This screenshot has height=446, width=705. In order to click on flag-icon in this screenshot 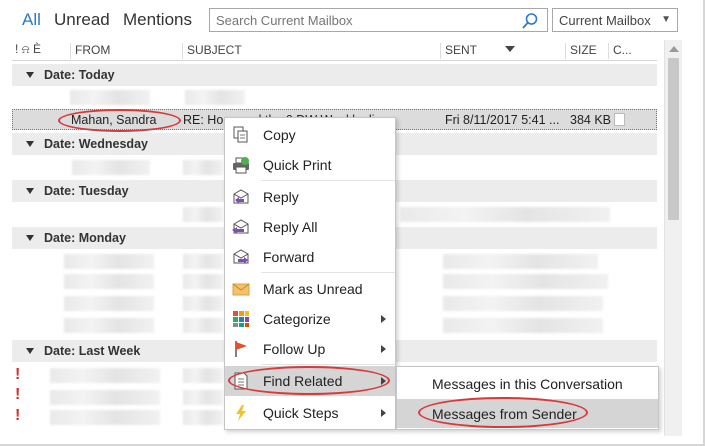, I will do `click(241, 349)`.